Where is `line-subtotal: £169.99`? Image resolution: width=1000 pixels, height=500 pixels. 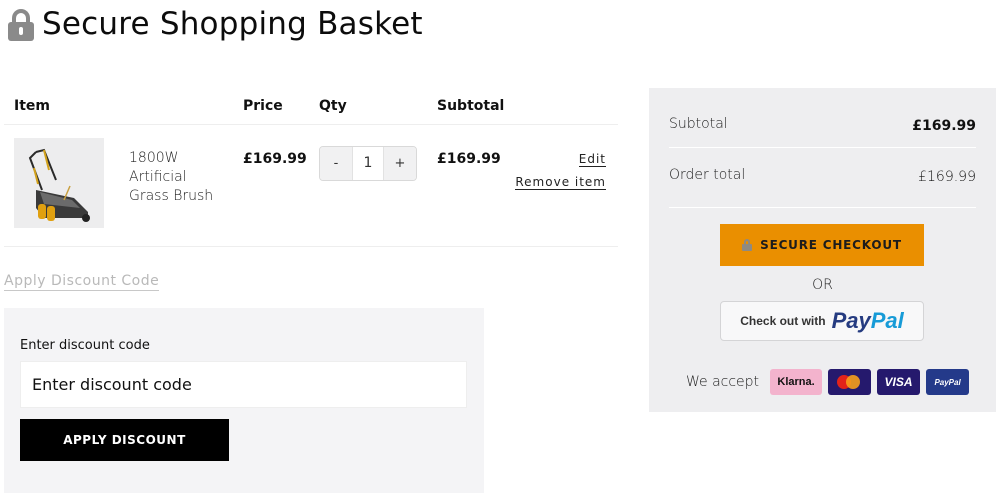
line-subtotal: £169.99 is located at coordinates (469, 159).